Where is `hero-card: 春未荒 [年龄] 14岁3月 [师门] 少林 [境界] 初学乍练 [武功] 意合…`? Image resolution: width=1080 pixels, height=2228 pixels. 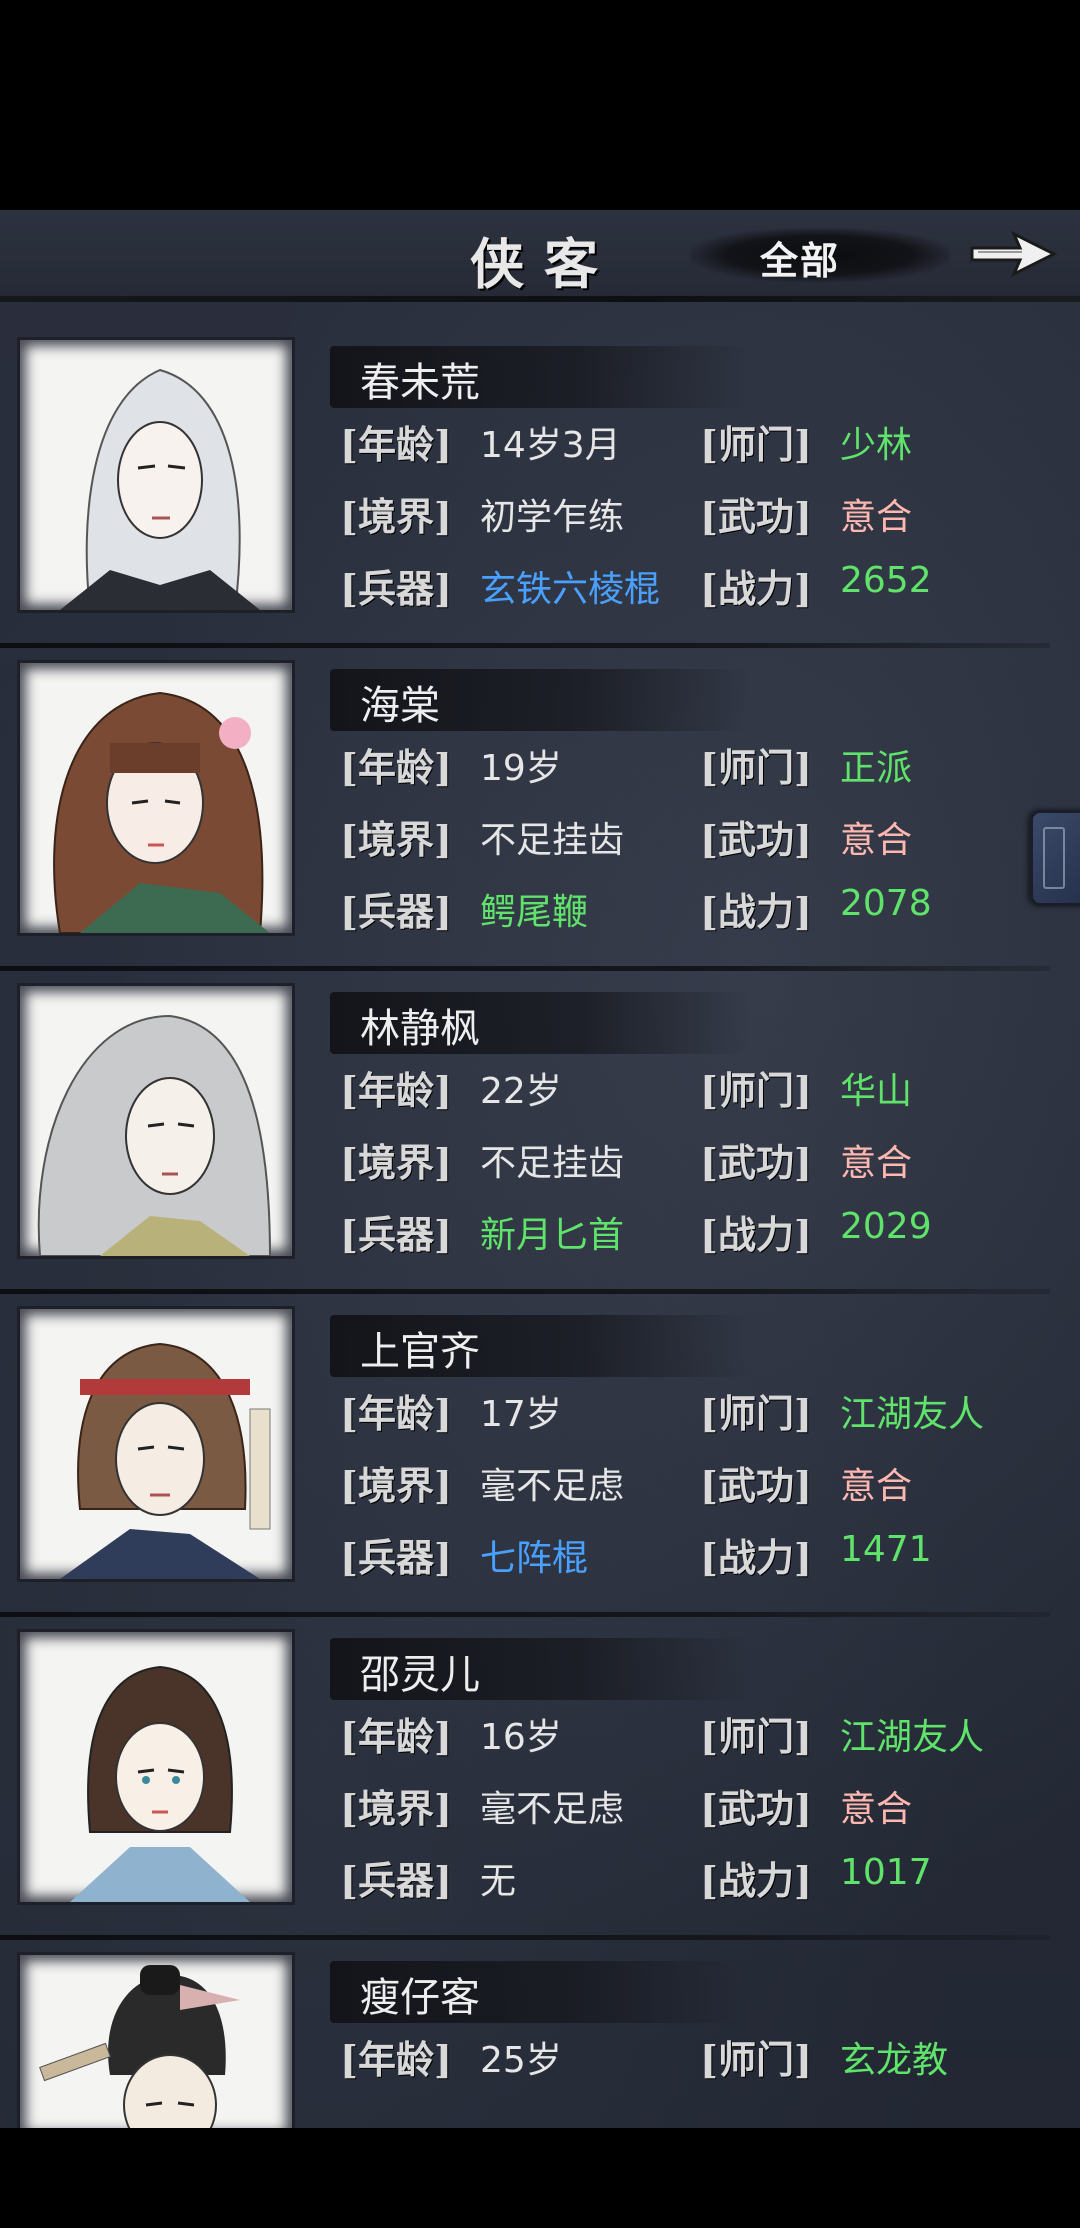
hero-card: 春未荒 [年龄] 14岁3月 [师门] 少林 [境界] 初学乍练 [武功] 意合… is located at coordinates (525, 489).